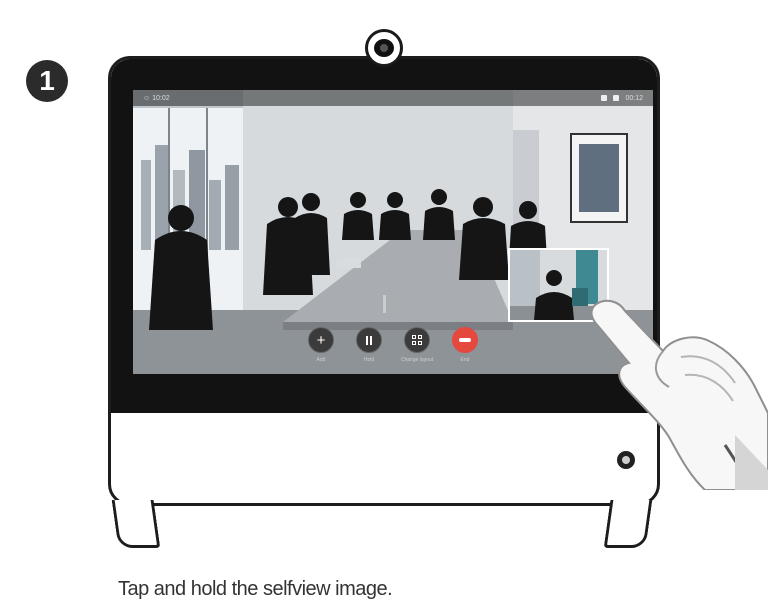  What do you see at coordinates (616, 98) in the screenshot?
I see `signal-icon` at bounding box center [616, 98].